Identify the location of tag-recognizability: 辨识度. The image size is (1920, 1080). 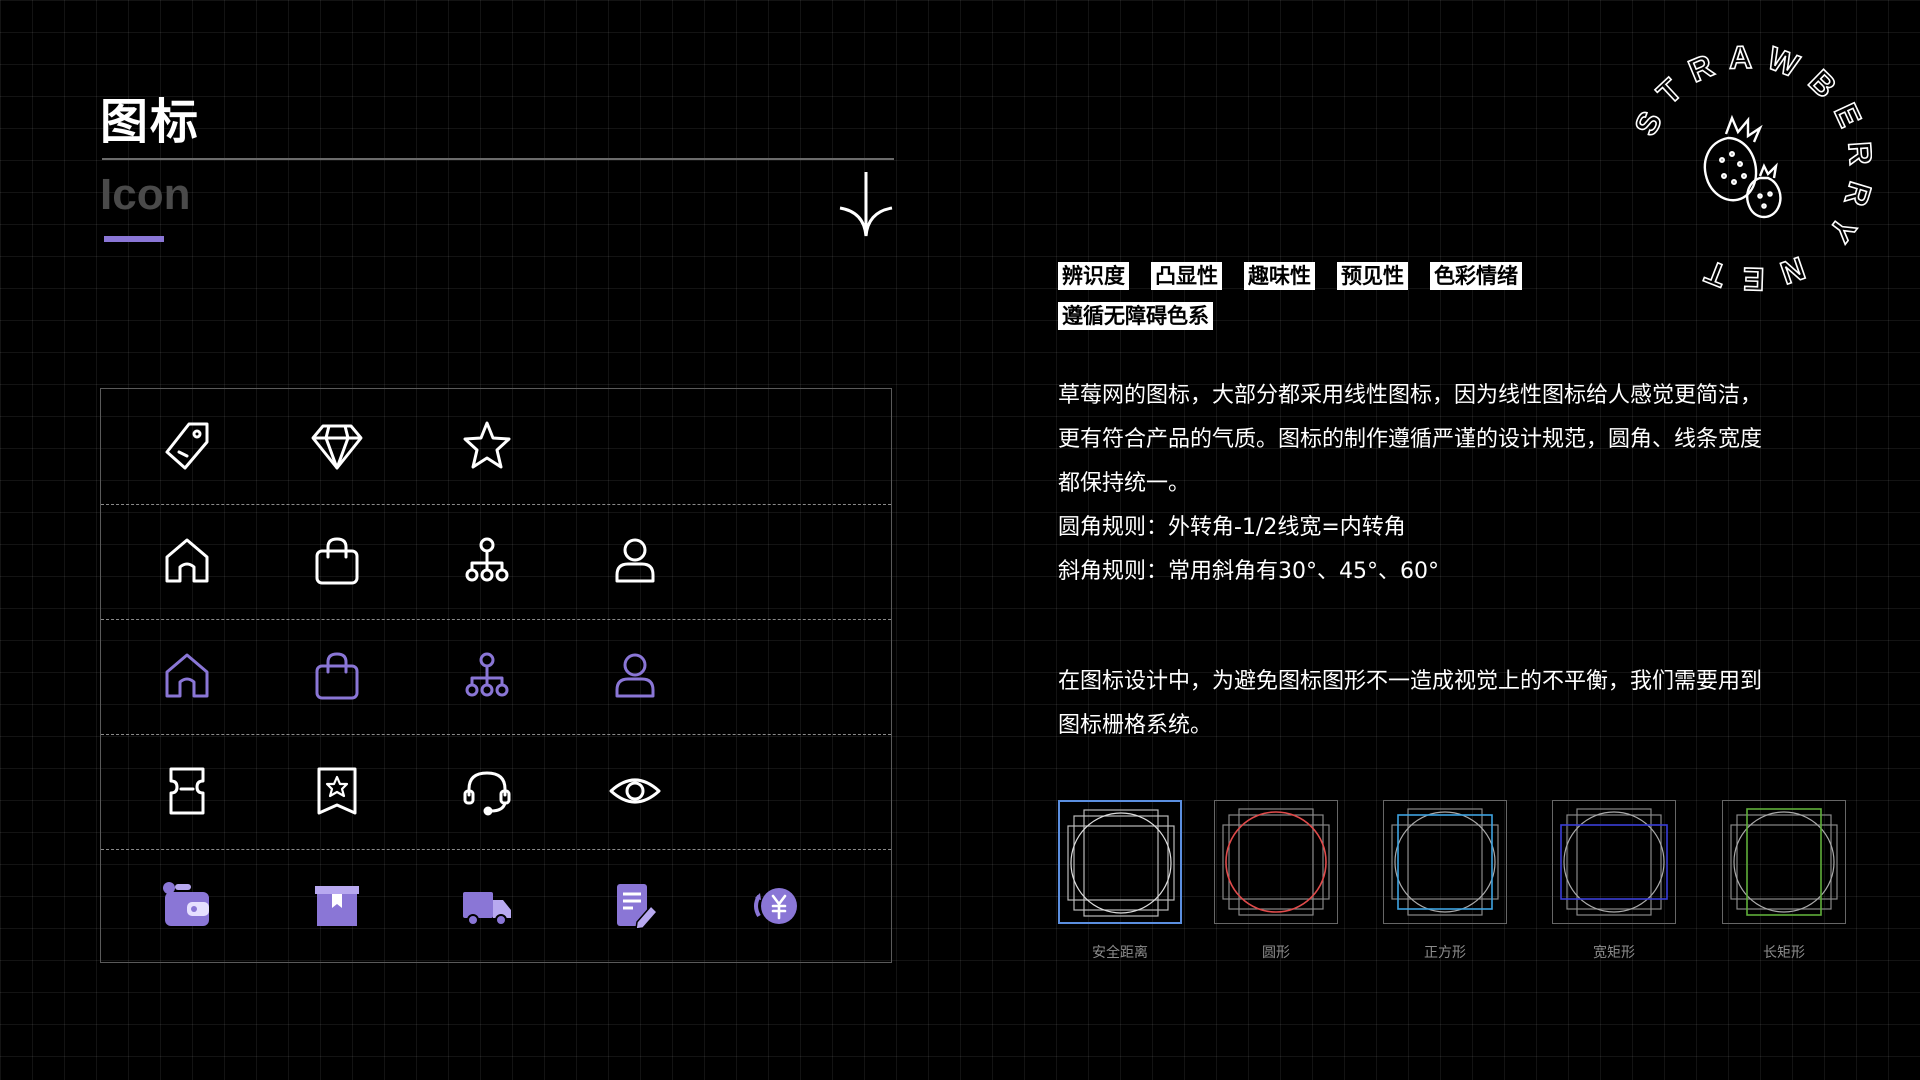
(1093, 276).